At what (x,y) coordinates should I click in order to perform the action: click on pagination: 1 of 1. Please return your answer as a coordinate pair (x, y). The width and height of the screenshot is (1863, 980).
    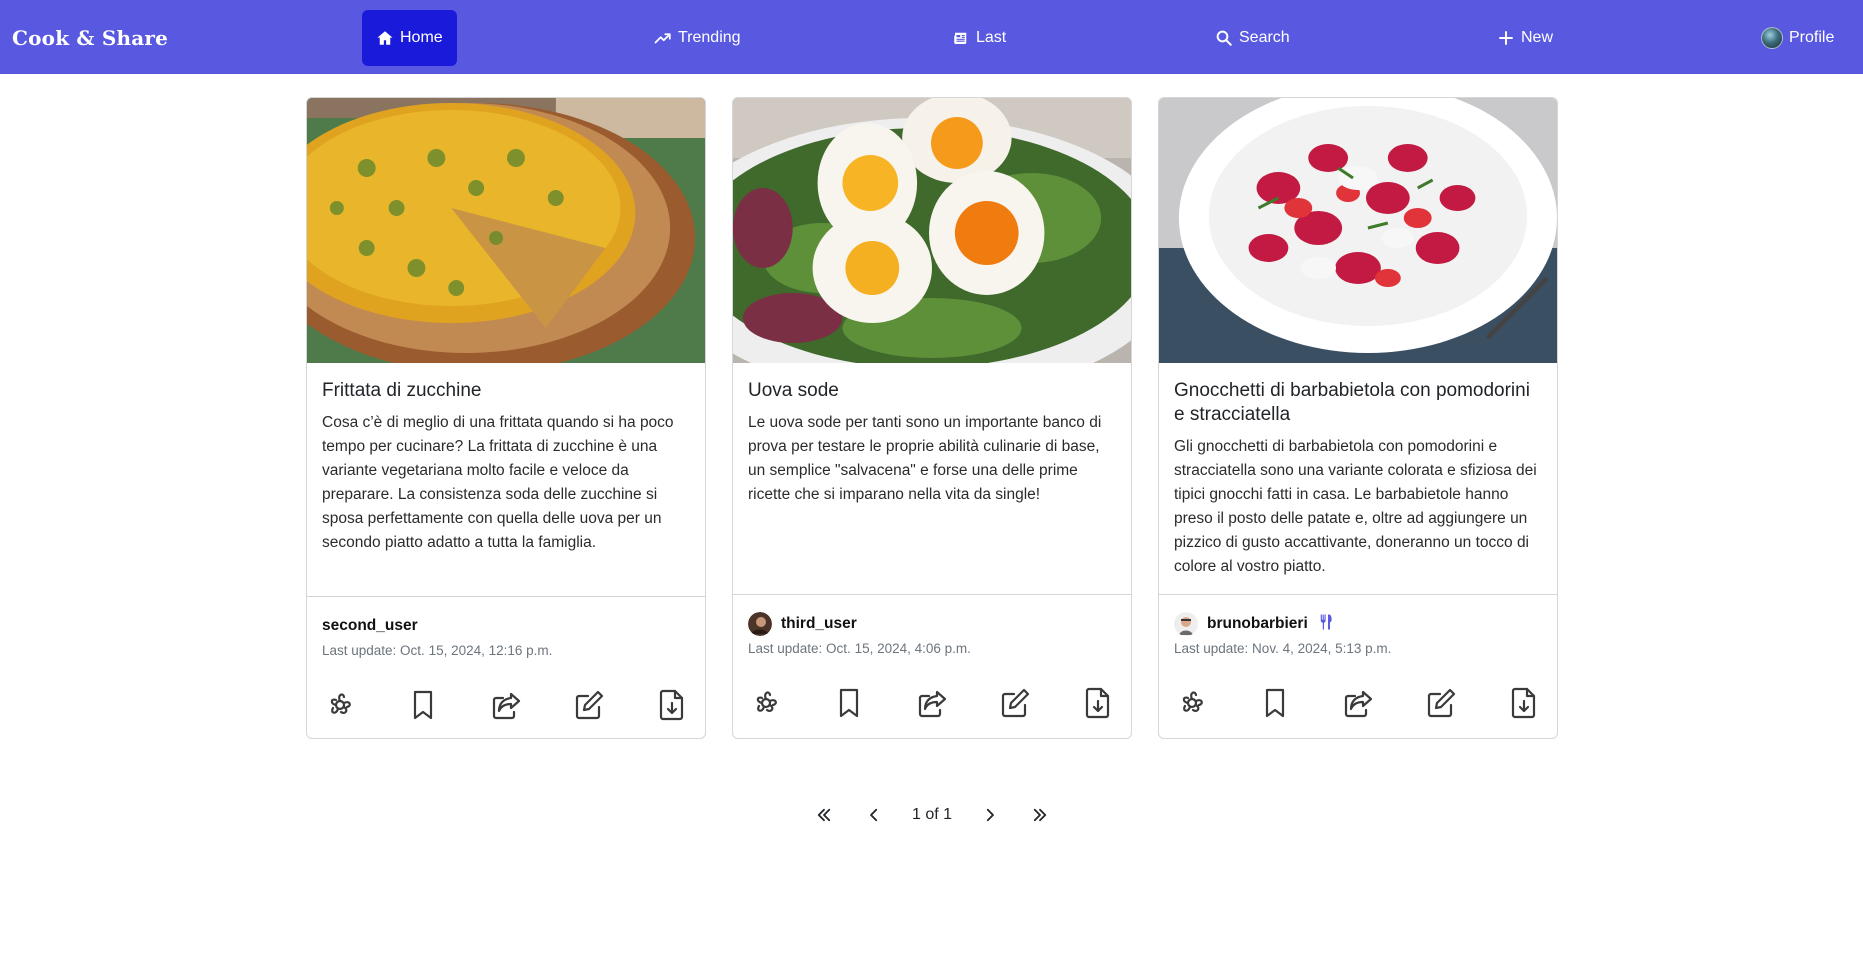
    Looking at the image, I should click on (932, 815).